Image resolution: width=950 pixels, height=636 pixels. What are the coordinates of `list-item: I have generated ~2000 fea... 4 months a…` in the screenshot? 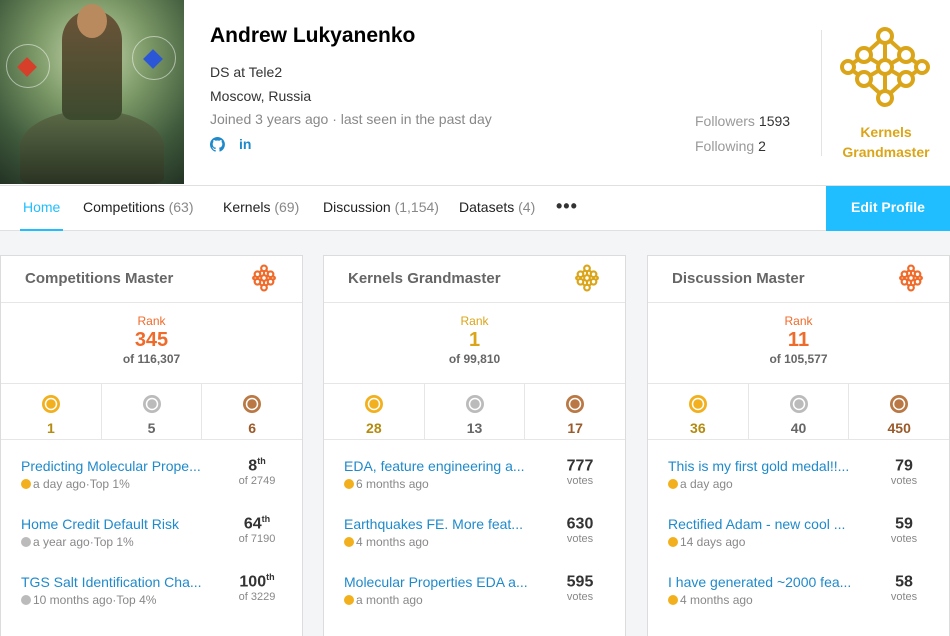 It's located at (798, 602).